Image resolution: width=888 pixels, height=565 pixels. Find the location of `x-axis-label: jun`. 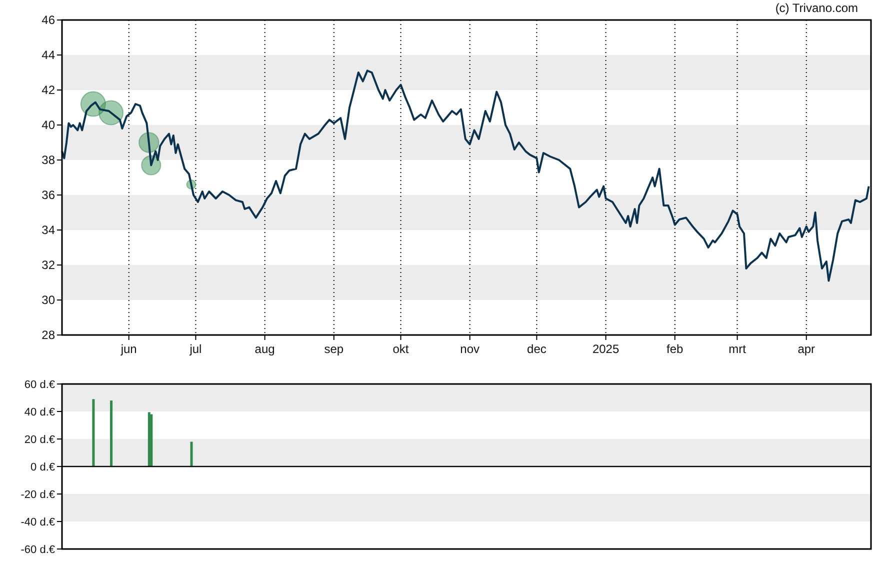

x-axis-label: jun is located at coordinates (128, 349).